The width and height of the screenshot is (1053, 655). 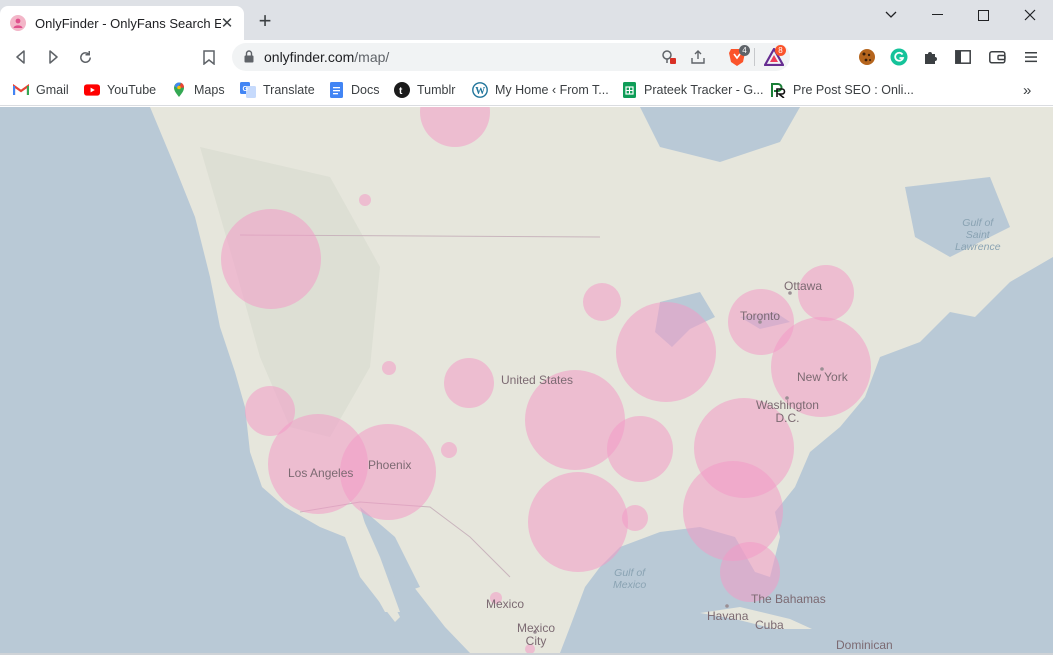 I want to click on bookmark-docs: Docs, so click(x=353, y=90).